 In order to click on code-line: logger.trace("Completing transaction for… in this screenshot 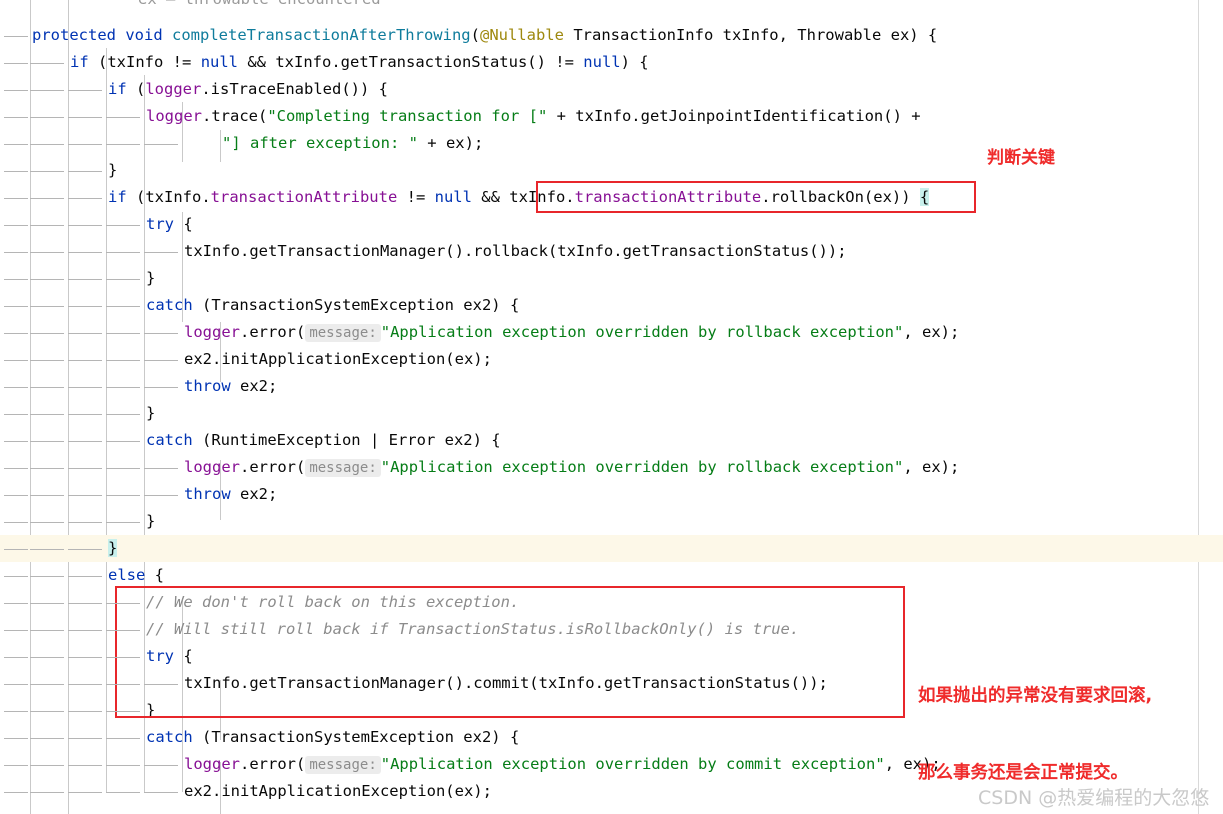, I will do `click(611, 116)`.